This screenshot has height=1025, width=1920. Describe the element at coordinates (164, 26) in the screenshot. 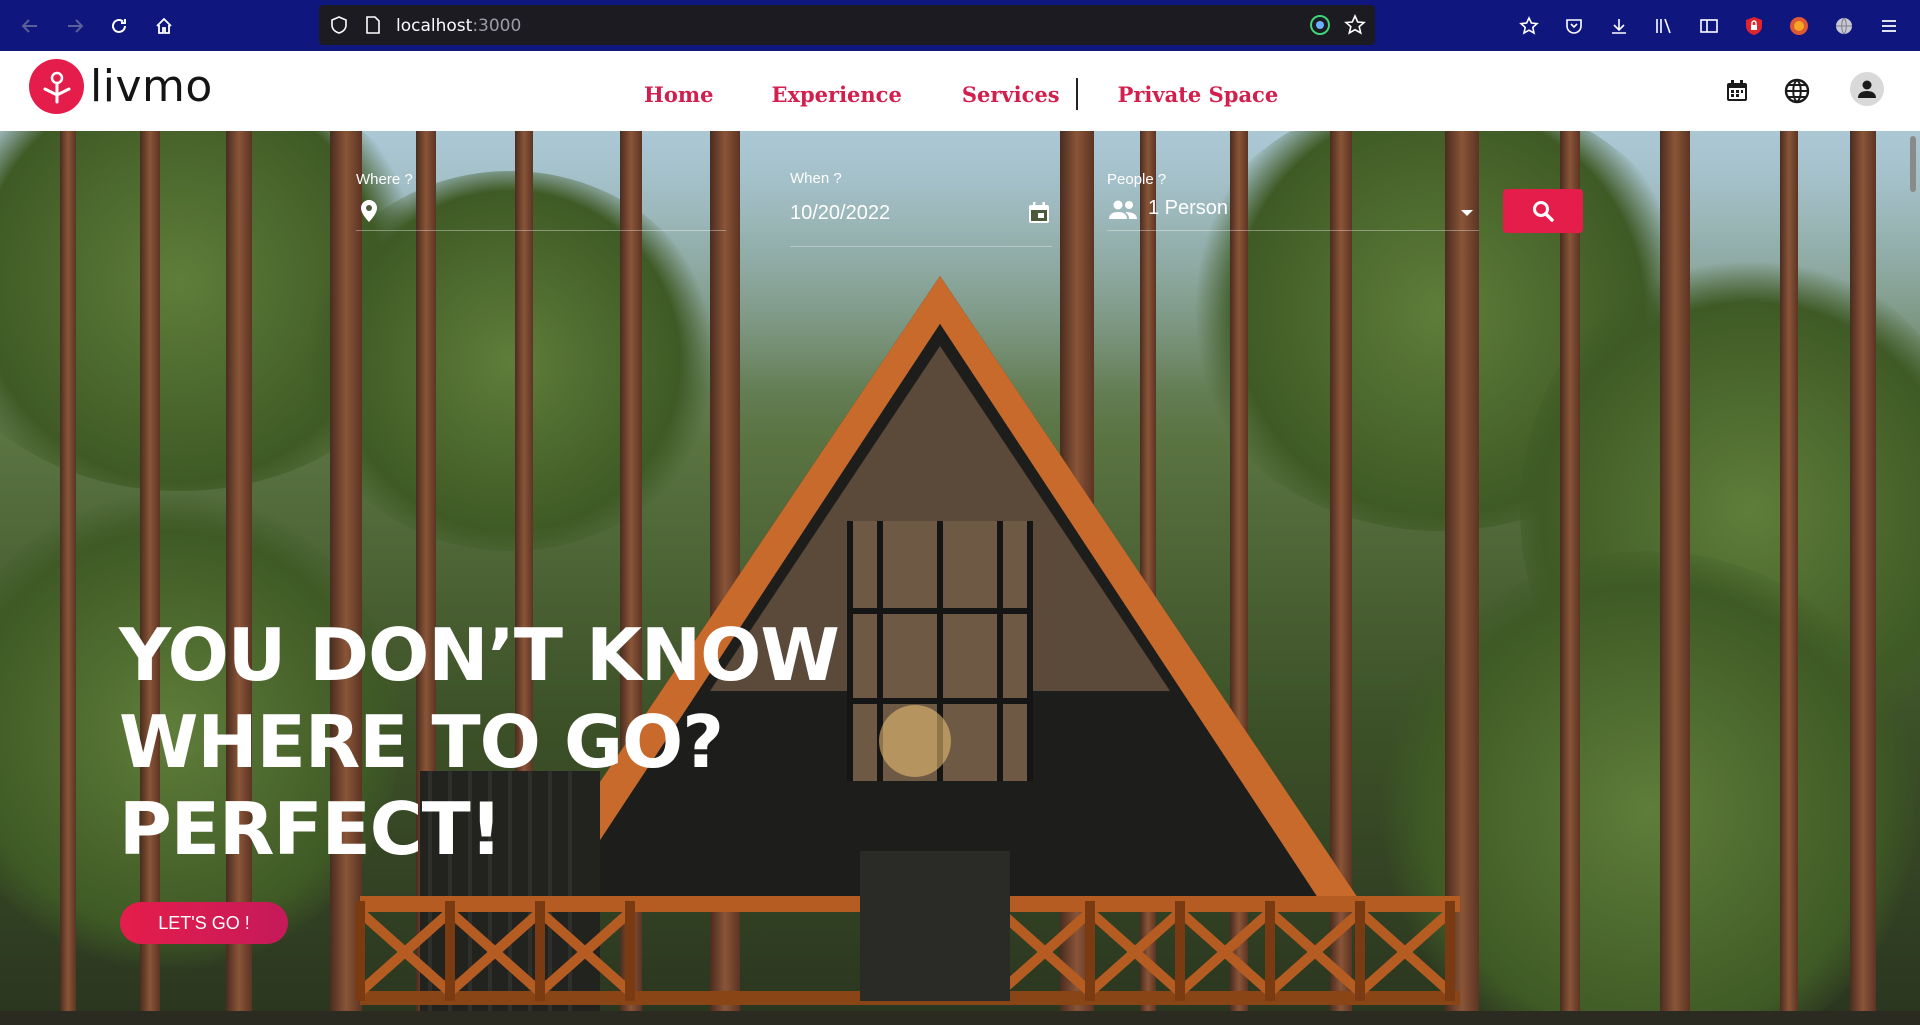

I see `home-icon` at that location.